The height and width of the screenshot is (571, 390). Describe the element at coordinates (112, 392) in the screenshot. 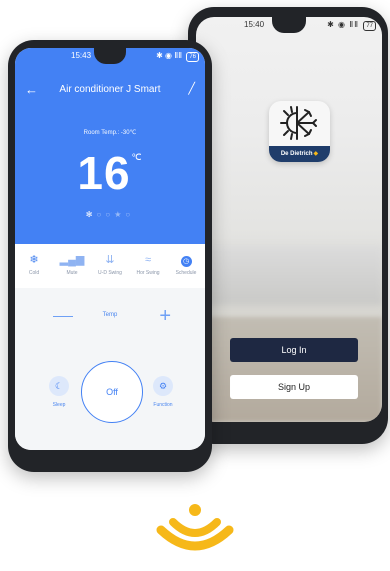

I see `power-button: Off` at that location.